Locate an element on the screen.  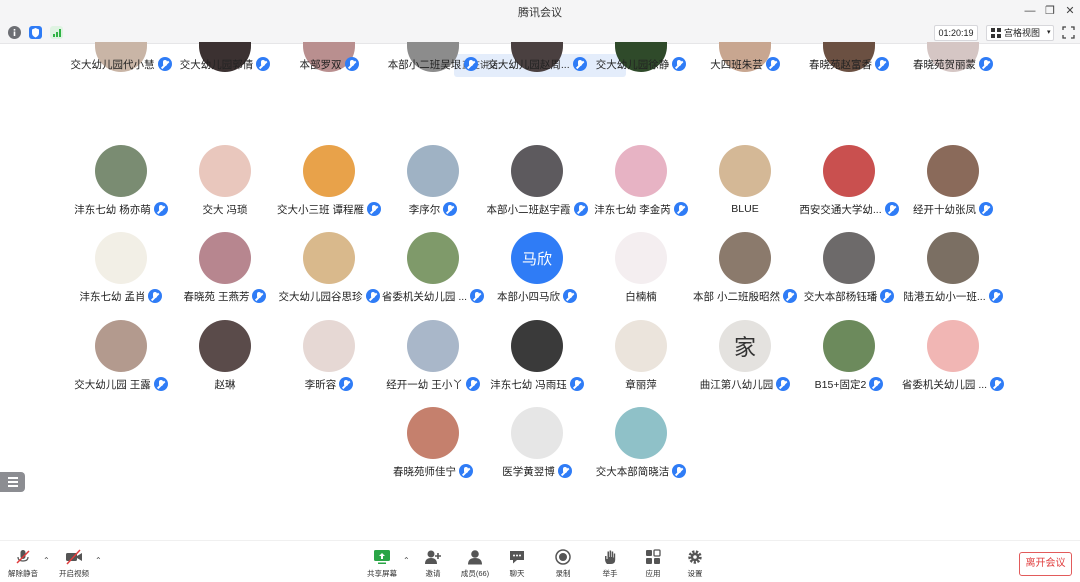
participant-name: 沣东七幼 孟肖 is located at coordinates (112, 296).